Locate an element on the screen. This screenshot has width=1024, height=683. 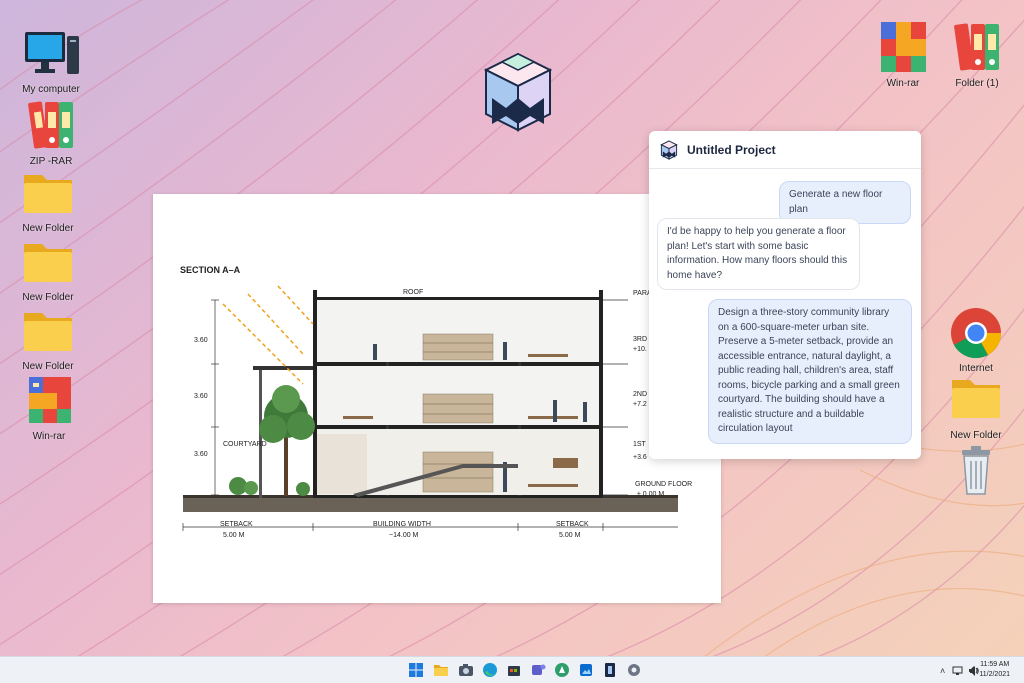
app-active-icon is located at coordinates (610, 670).